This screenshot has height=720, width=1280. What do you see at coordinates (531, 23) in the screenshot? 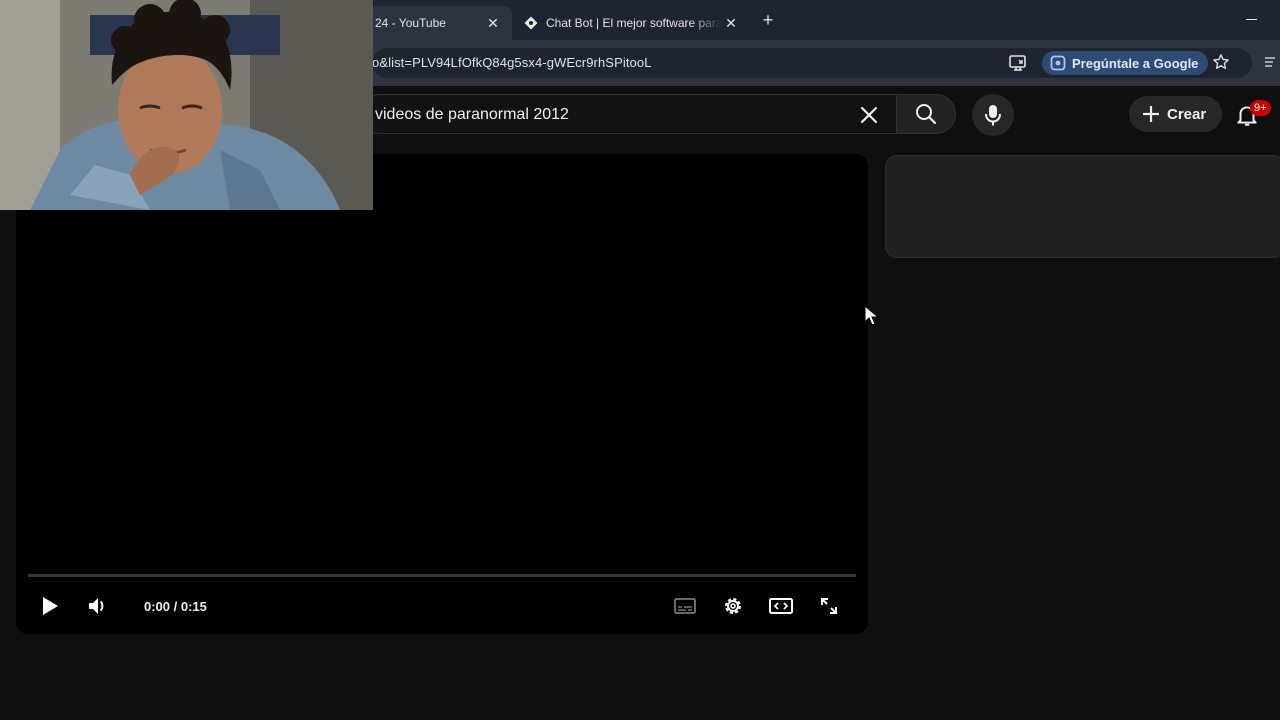
I see `chatbot-favicon` at bounding box center [531, 23].